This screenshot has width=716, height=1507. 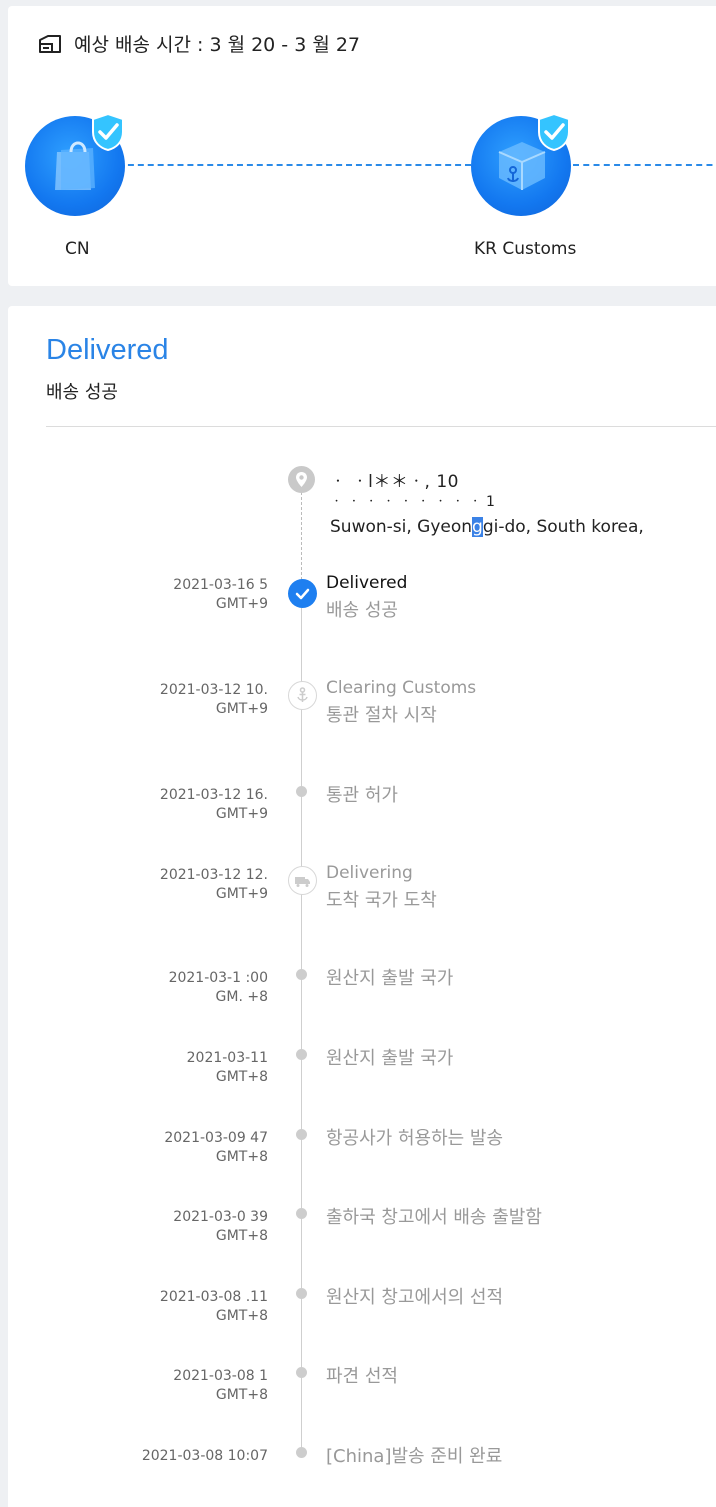 I want to click on progress-node-label: CN, so click(x=77, y=249).